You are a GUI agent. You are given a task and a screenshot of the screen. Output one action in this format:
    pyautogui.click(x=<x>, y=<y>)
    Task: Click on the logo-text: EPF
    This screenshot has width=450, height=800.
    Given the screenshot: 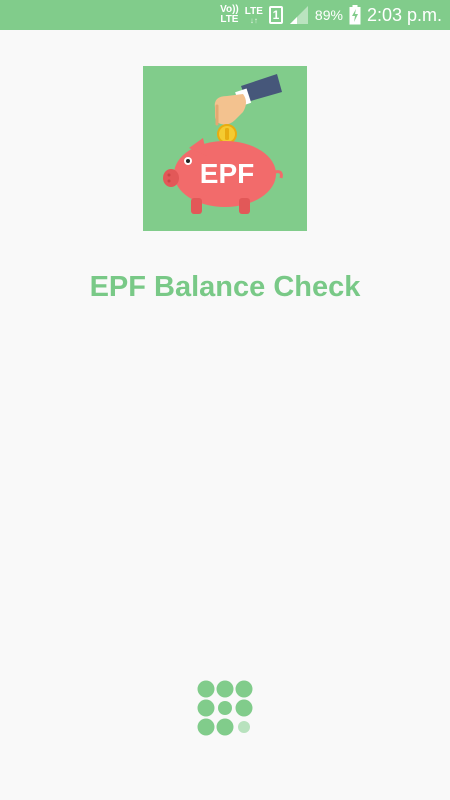 What is the action you would take?
    pyautogui.click(x=227, y=173)
    